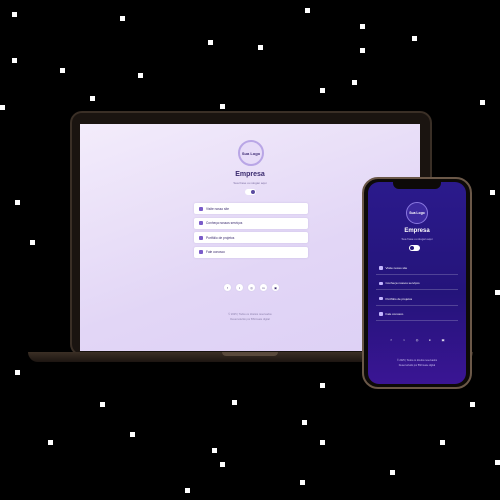 The width and height of the screenshot is (500, 500). Describe the element at coordinates (417, 360) in the screenshot. I see `footer-copyright: © 2025 | Todos os direitos reservados` at that location.